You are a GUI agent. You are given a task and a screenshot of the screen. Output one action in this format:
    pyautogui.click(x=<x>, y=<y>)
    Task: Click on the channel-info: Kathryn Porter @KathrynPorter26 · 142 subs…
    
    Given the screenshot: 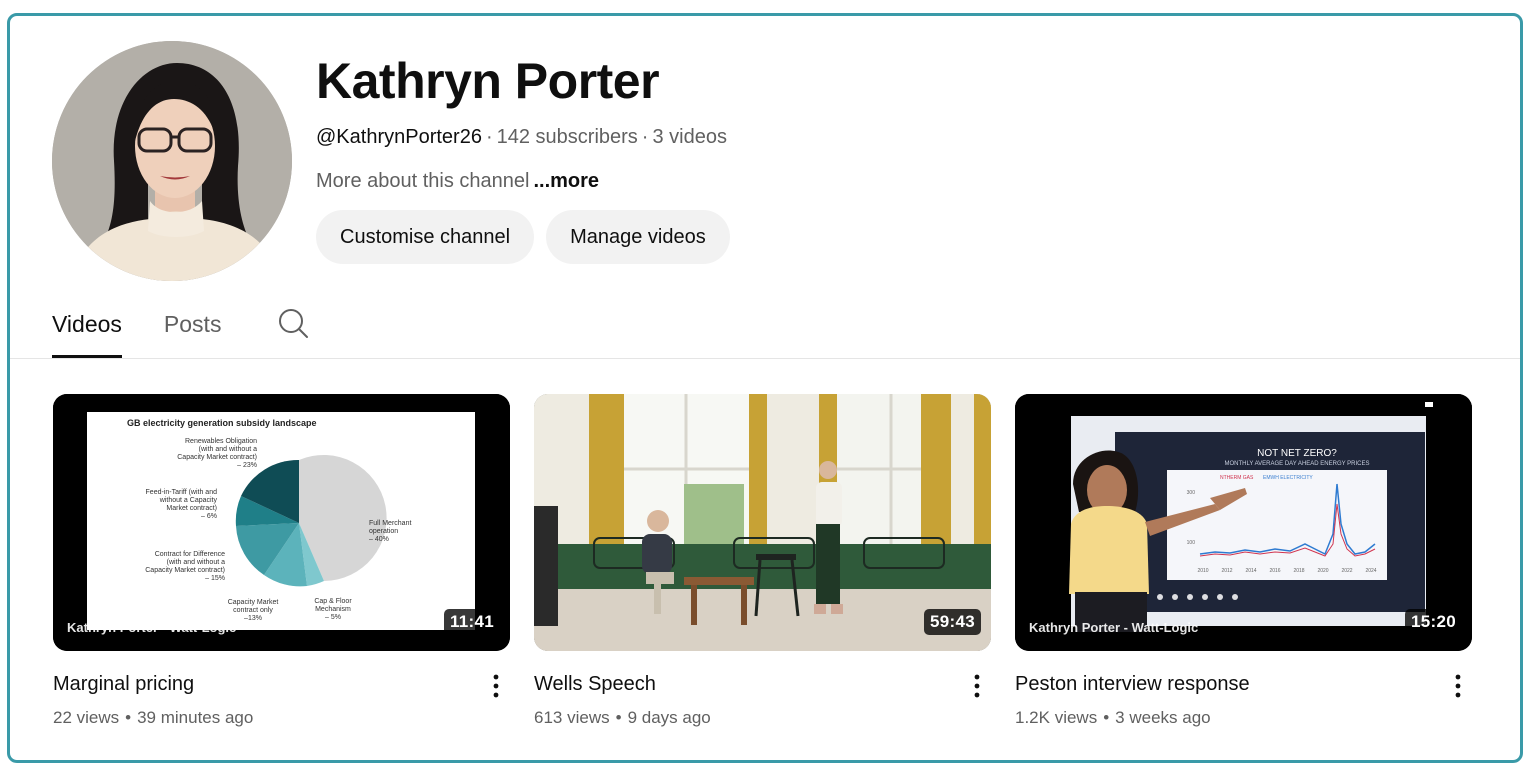 What is the action you would take?
    pyautogui.click(x=523, y=157)
    